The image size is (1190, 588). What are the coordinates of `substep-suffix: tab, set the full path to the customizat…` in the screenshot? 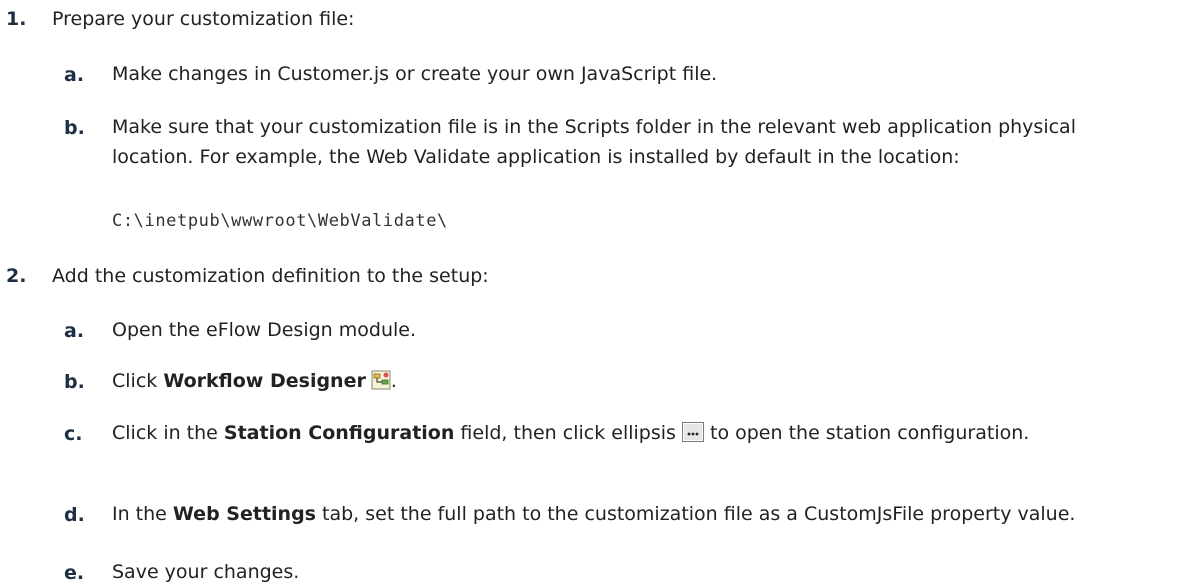 It's located at (695, 514).